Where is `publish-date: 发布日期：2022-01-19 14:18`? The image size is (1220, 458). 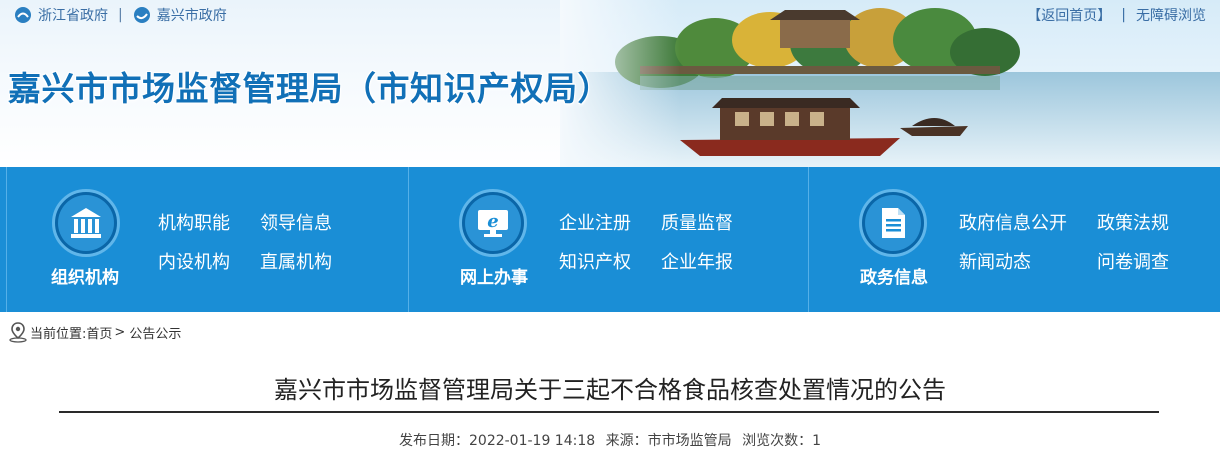
publish-date: 发布日期：2022-01-19 14:18 is located at coordinates (497, 441).